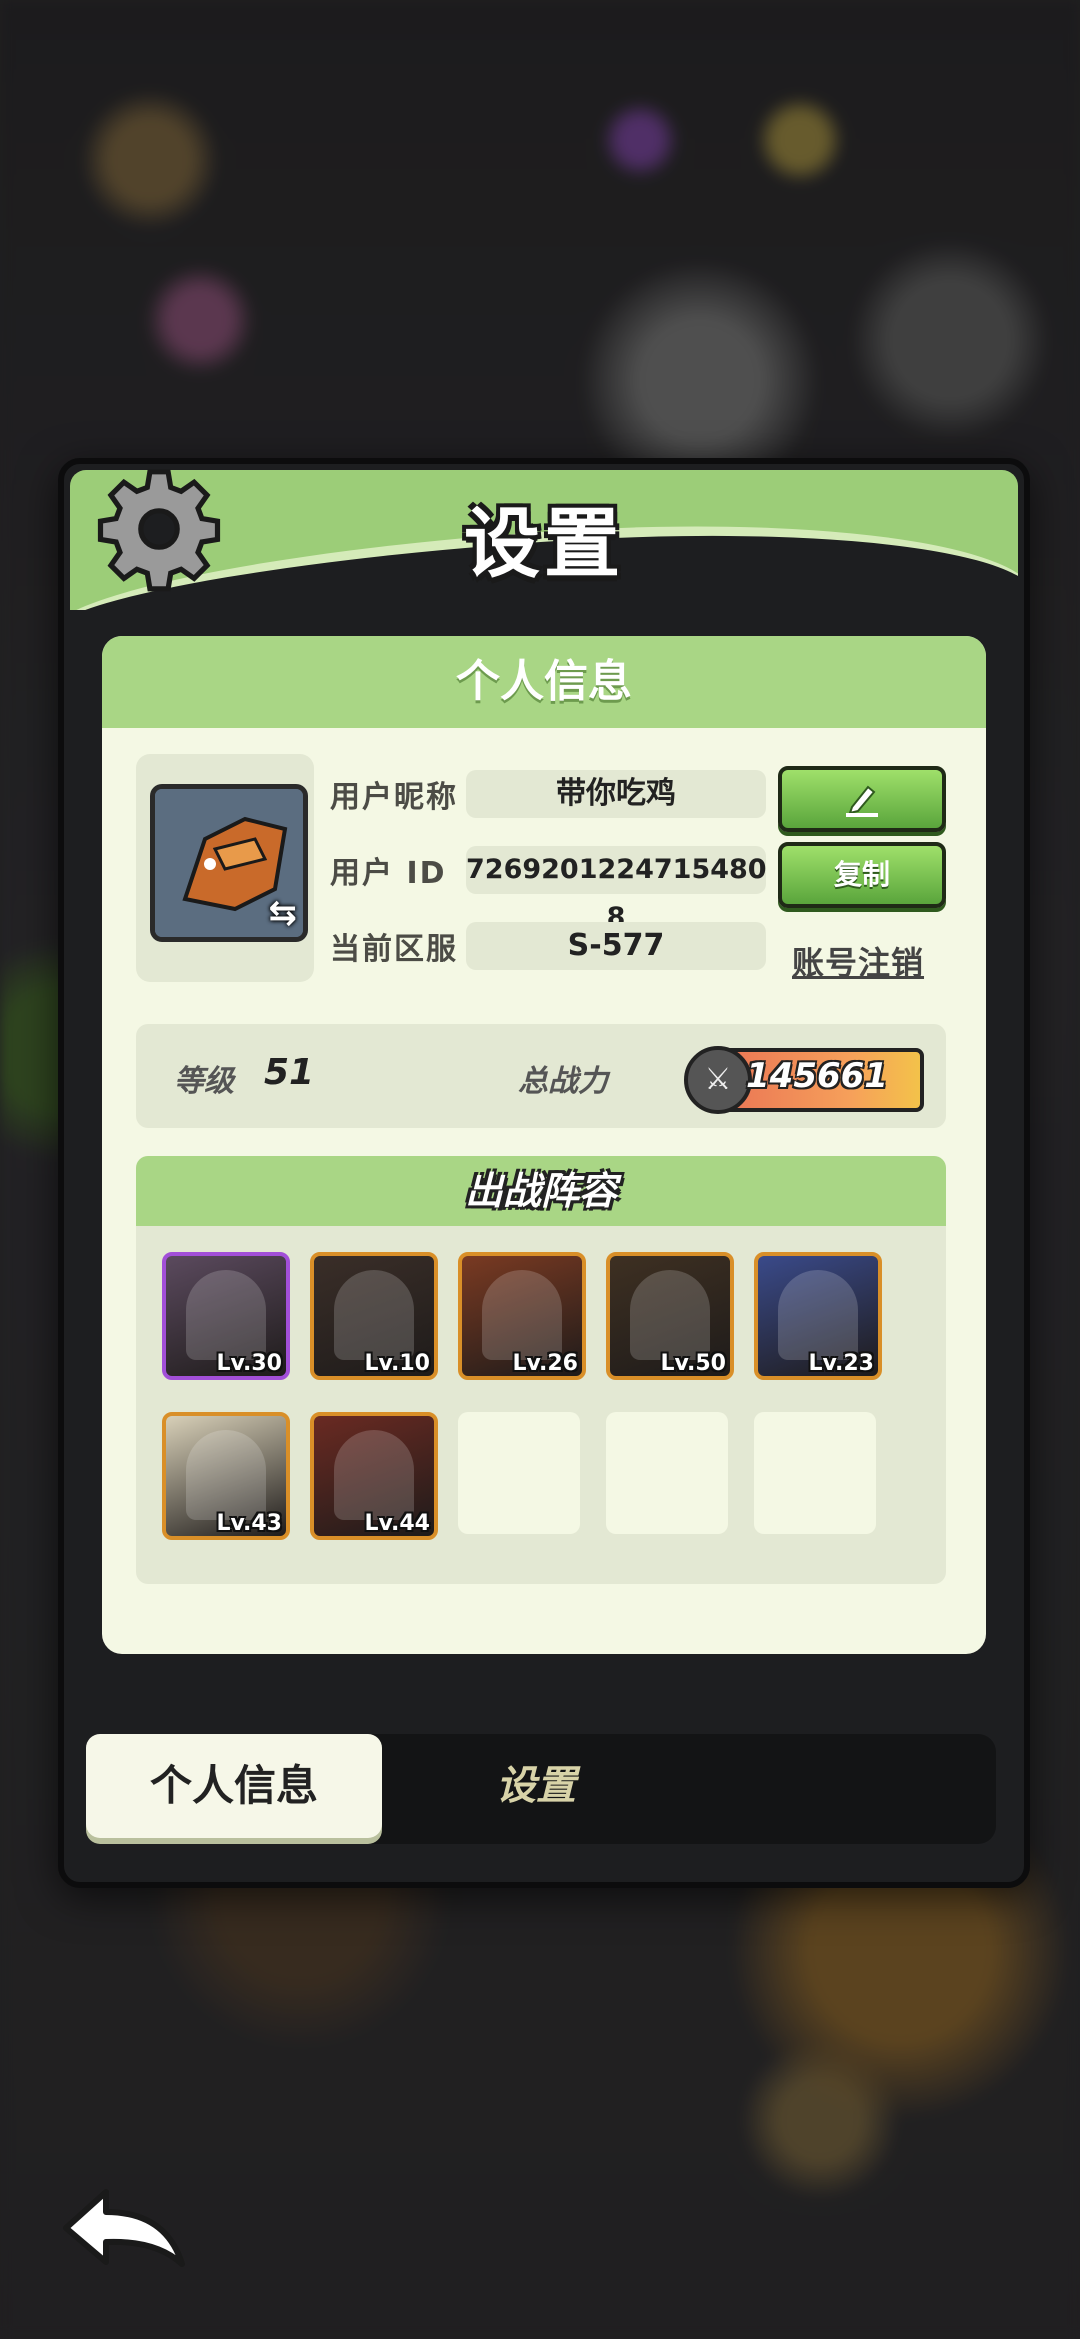  What do you see at coordinates (616, 889) in the screenshot?
I see `id-value: 7269201224715480​8` at bounding box center [616, 889].